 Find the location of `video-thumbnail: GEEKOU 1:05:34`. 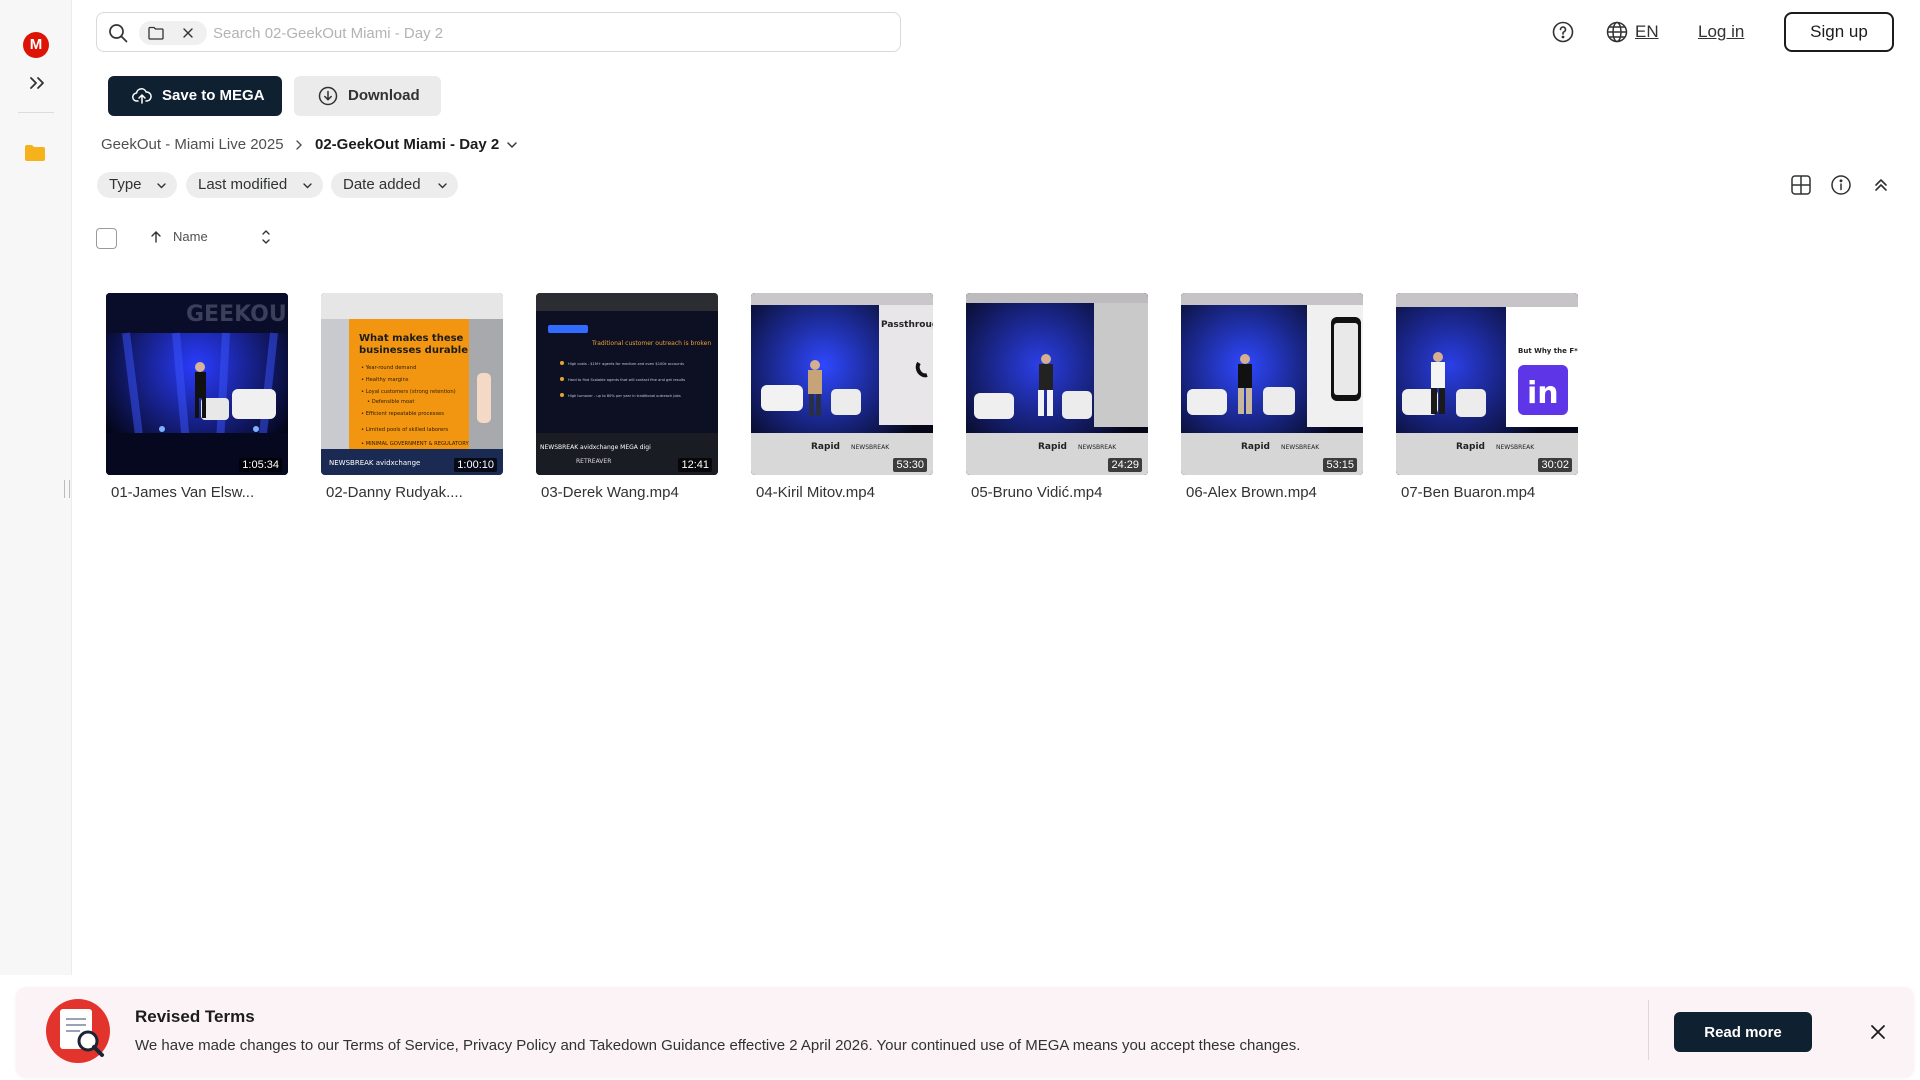

video-thumbnail: GEEKOU 1:05:34 is located at coordinates (197, 384).